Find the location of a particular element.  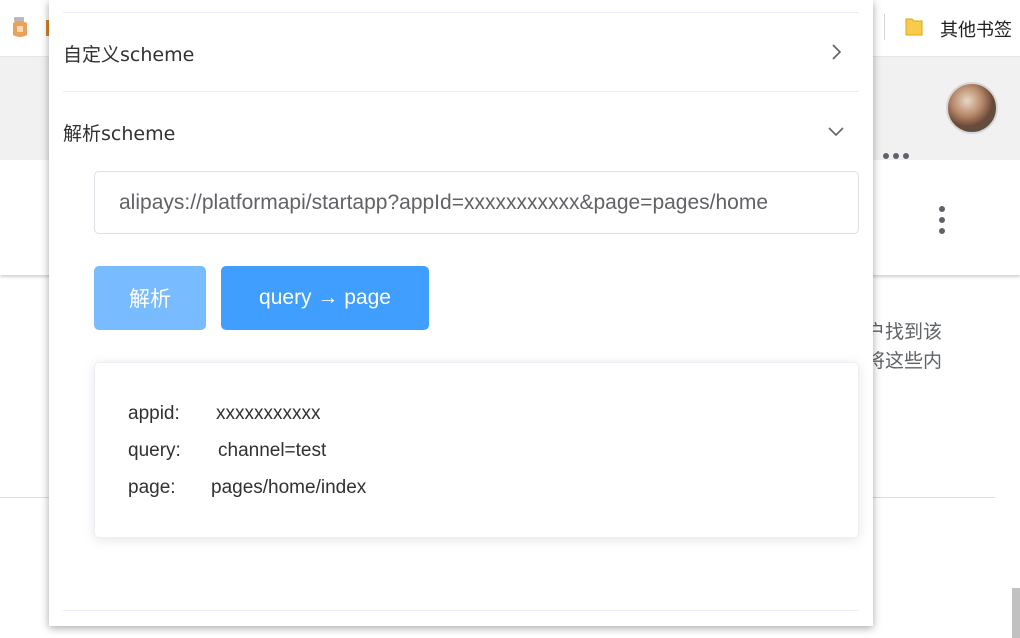

more-vert-icon is located at coordinates (942, 220).